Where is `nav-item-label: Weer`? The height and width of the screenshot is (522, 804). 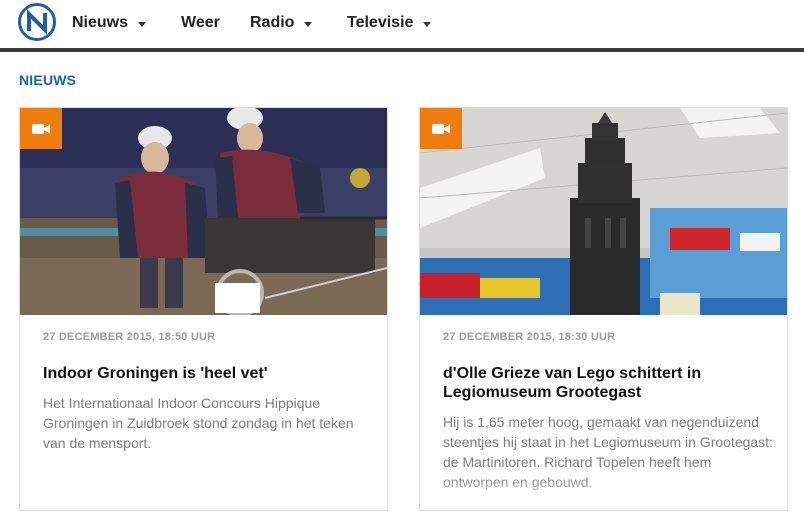
nav-item-label: Weer is located at coordinates (200, 22).